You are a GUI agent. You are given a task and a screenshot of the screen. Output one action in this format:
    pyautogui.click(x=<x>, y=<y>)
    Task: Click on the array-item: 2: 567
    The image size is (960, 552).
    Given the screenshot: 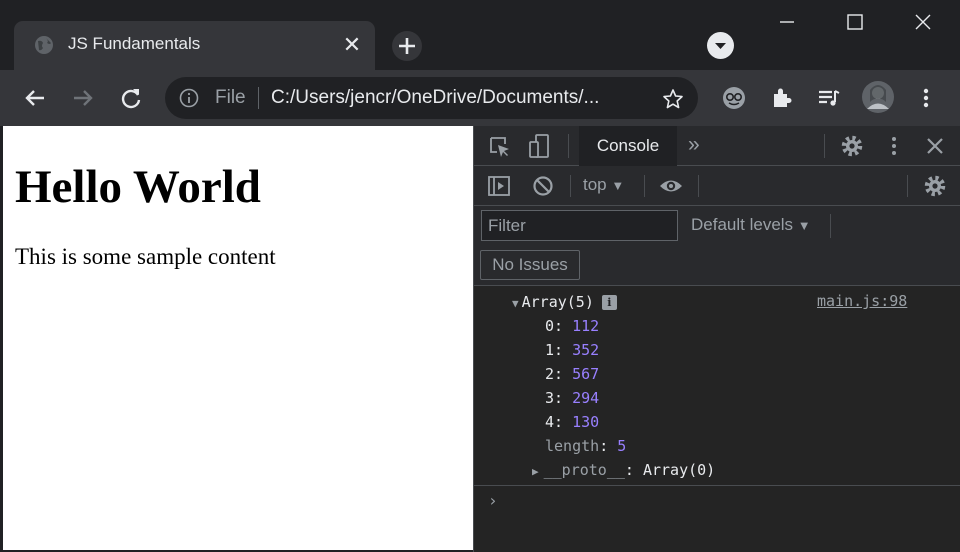 What is the action you would take?
    pyautogui.click(x=572, y=374)
    